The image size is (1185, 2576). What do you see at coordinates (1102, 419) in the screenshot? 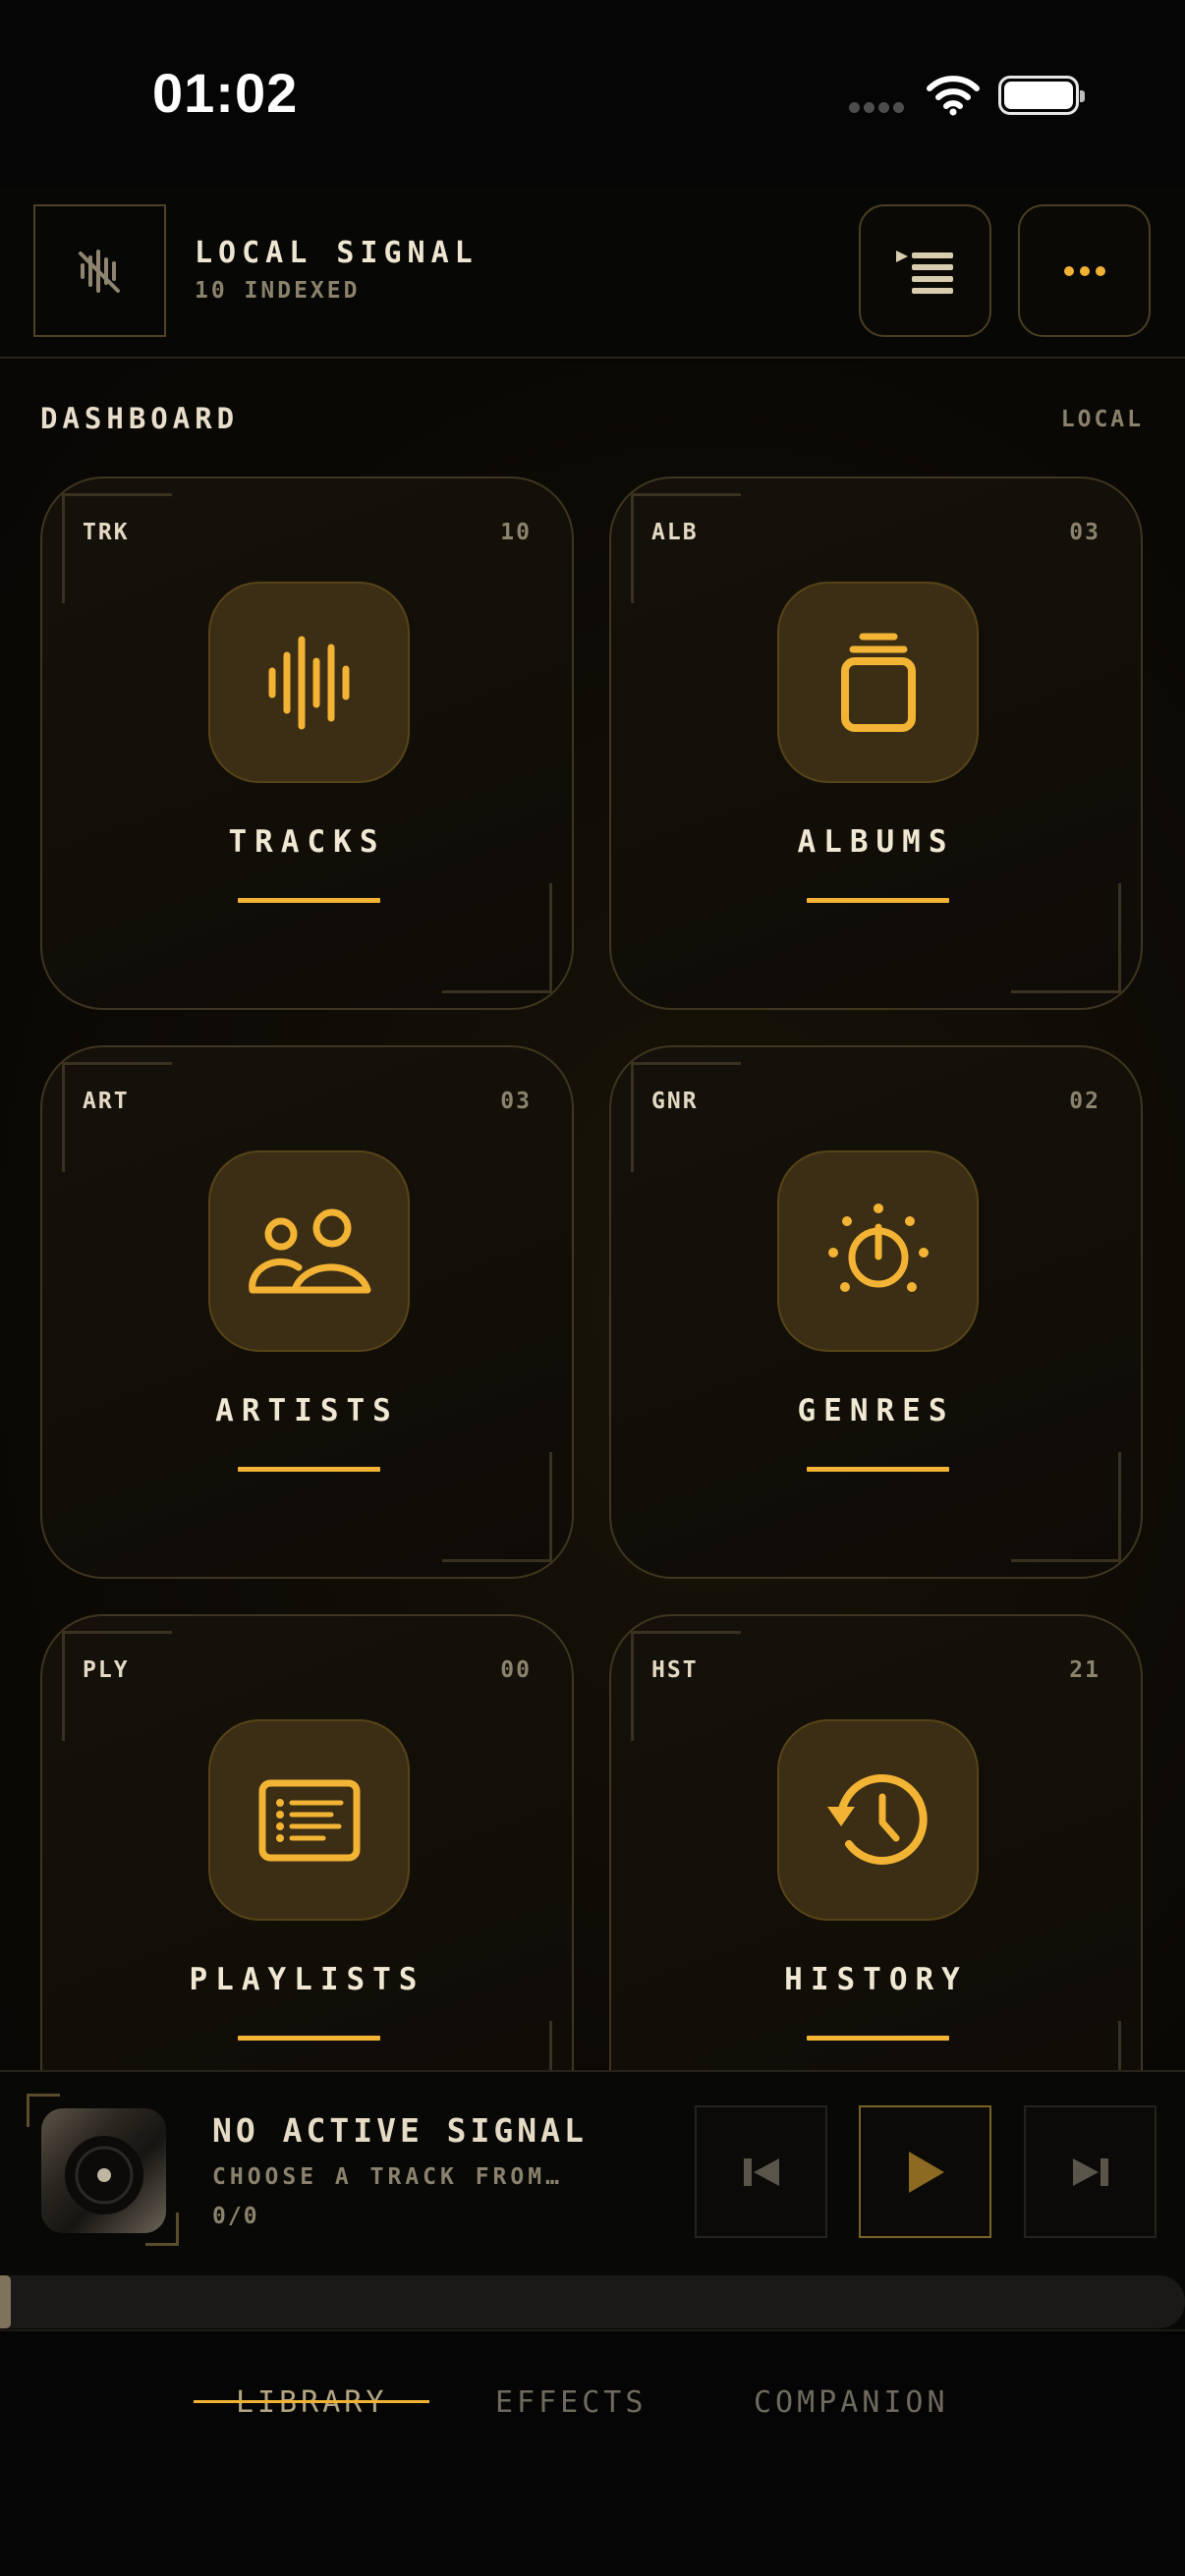
I see `section-tag: LOCAL` at bounding box center [1102, 419].